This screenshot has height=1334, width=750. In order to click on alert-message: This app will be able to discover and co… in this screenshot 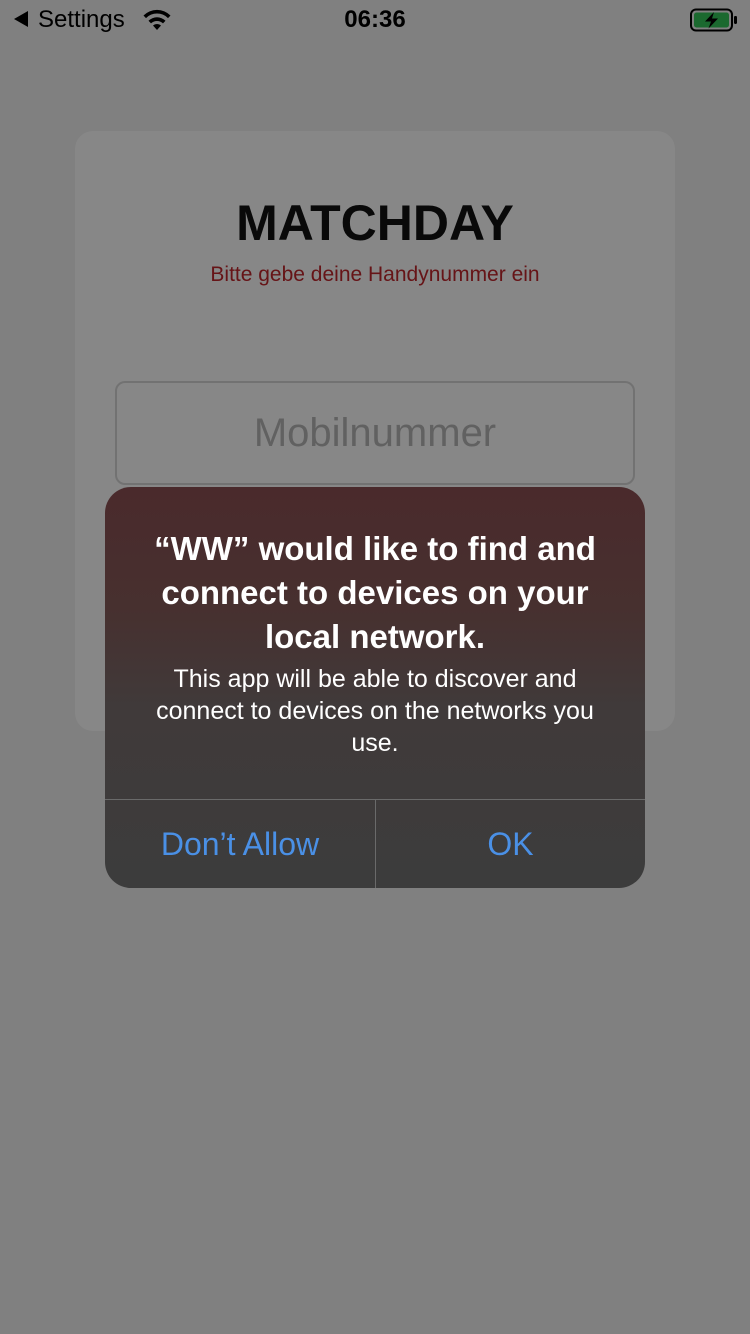, I will do `click(375, 711)`.